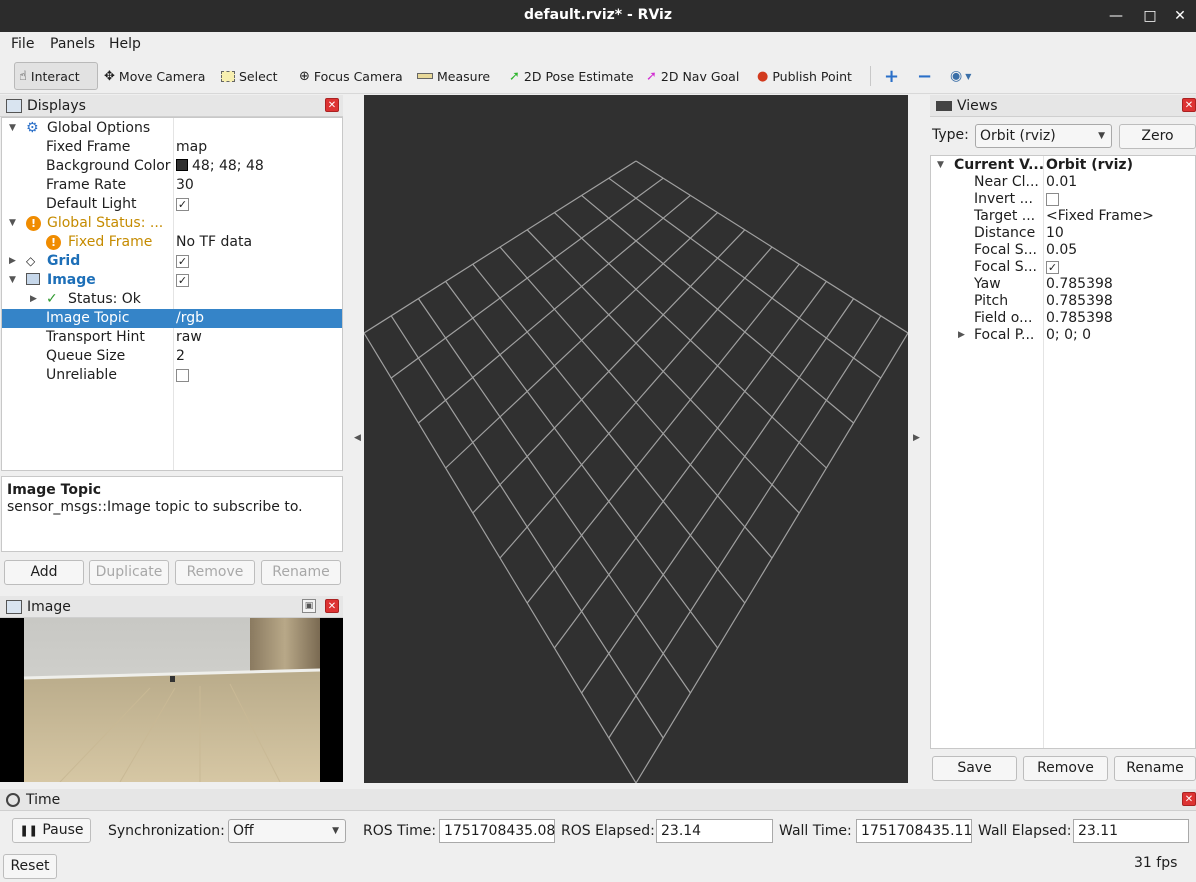  I want to click on prop-value: 48; 48; 48, so click(220, 166).